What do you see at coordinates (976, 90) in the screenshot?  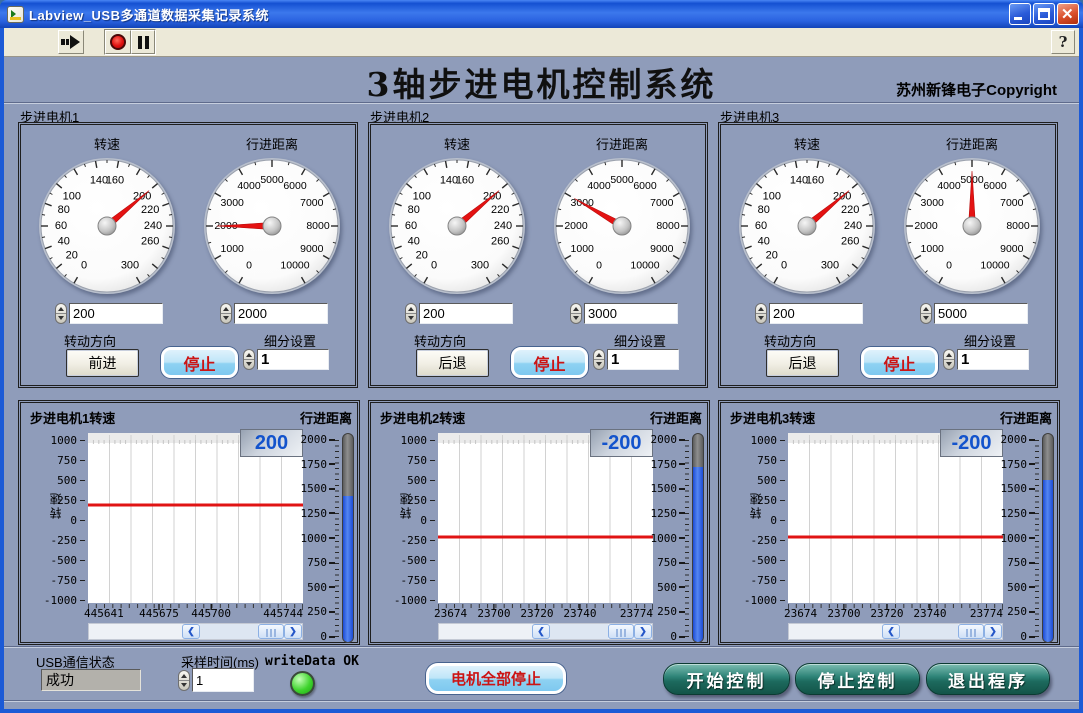 I see `copyright-text: 苏州新锋电子Copyright` at bounding box center [976, 90].